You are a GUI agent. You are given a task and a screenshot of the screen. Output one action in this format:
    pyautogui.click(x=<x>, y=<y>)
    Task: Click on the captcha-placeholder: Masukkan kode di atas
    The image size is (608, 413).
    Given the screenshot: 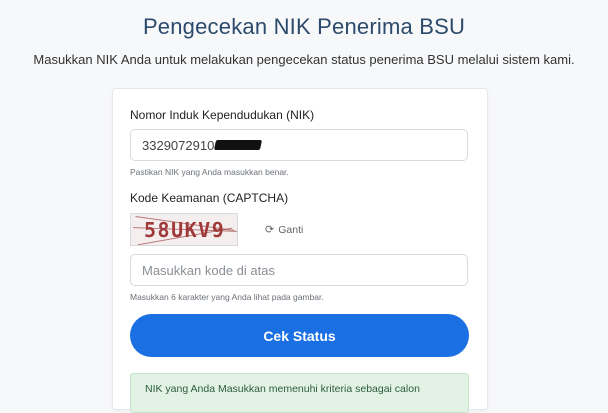 What is the action you would take?
    pyautogui.click(x=208, y=270)
    